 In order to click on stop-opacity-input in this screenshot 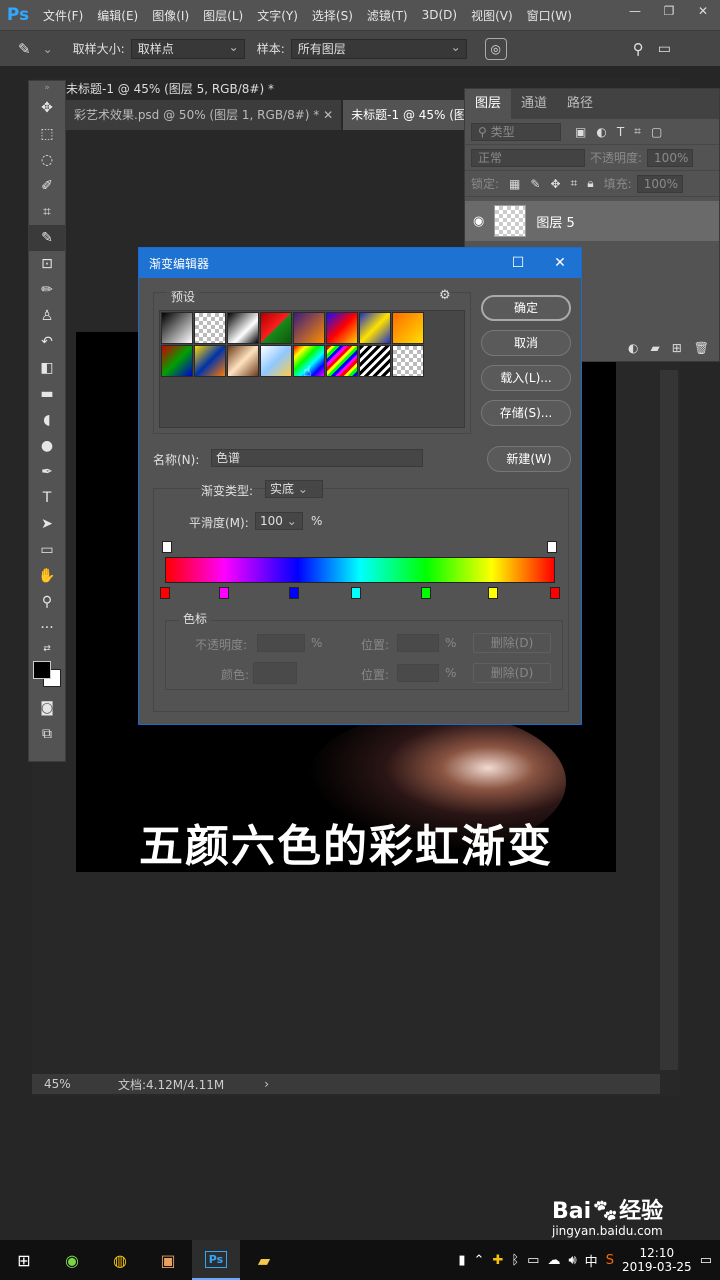, I will do `click(281, 643)`.